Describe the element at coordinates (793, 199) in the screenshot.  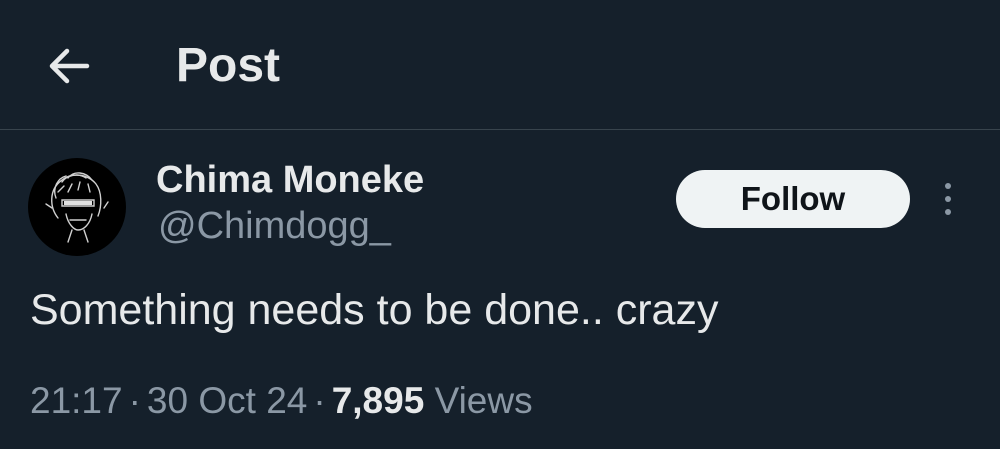
I see `follow-button: Follow` at that location.